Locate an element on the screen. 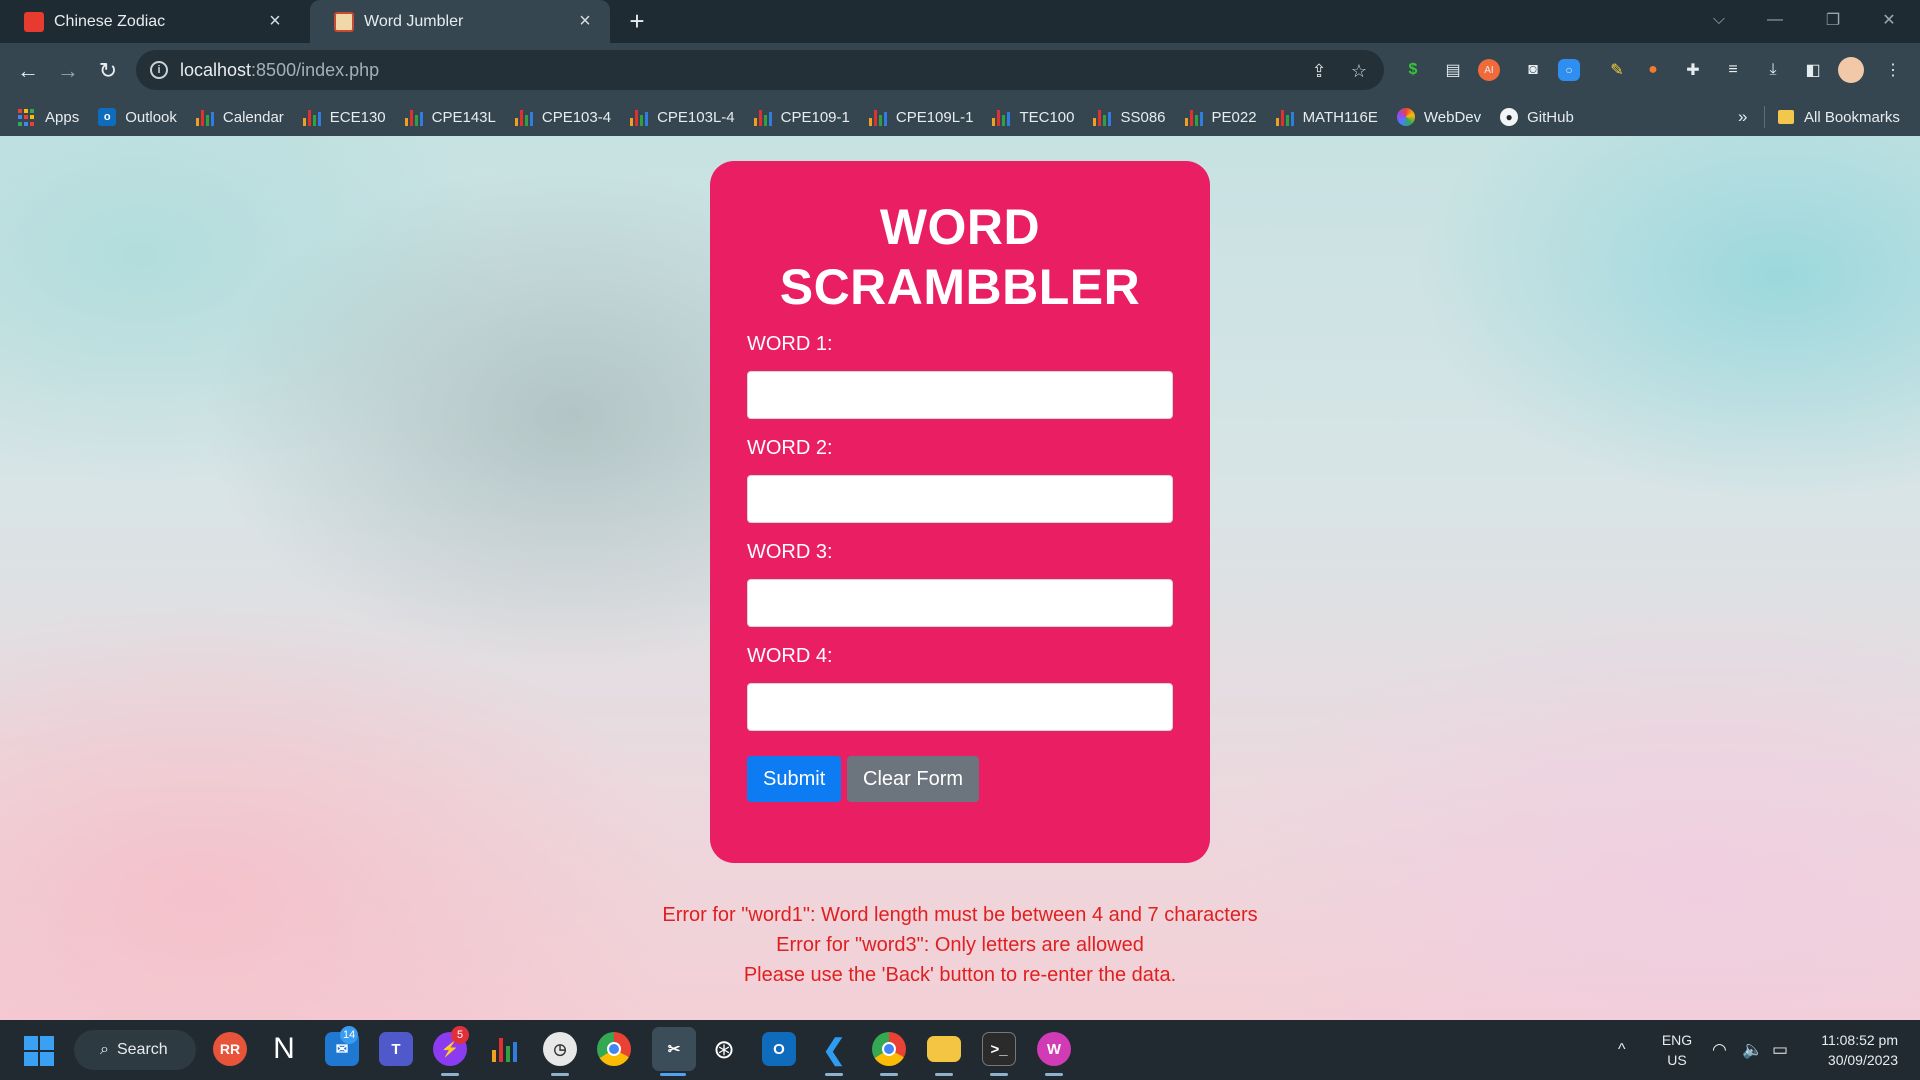 The image size is (1920, 1080). share-icon: ⇪ is located at coordinates (1319, 71).